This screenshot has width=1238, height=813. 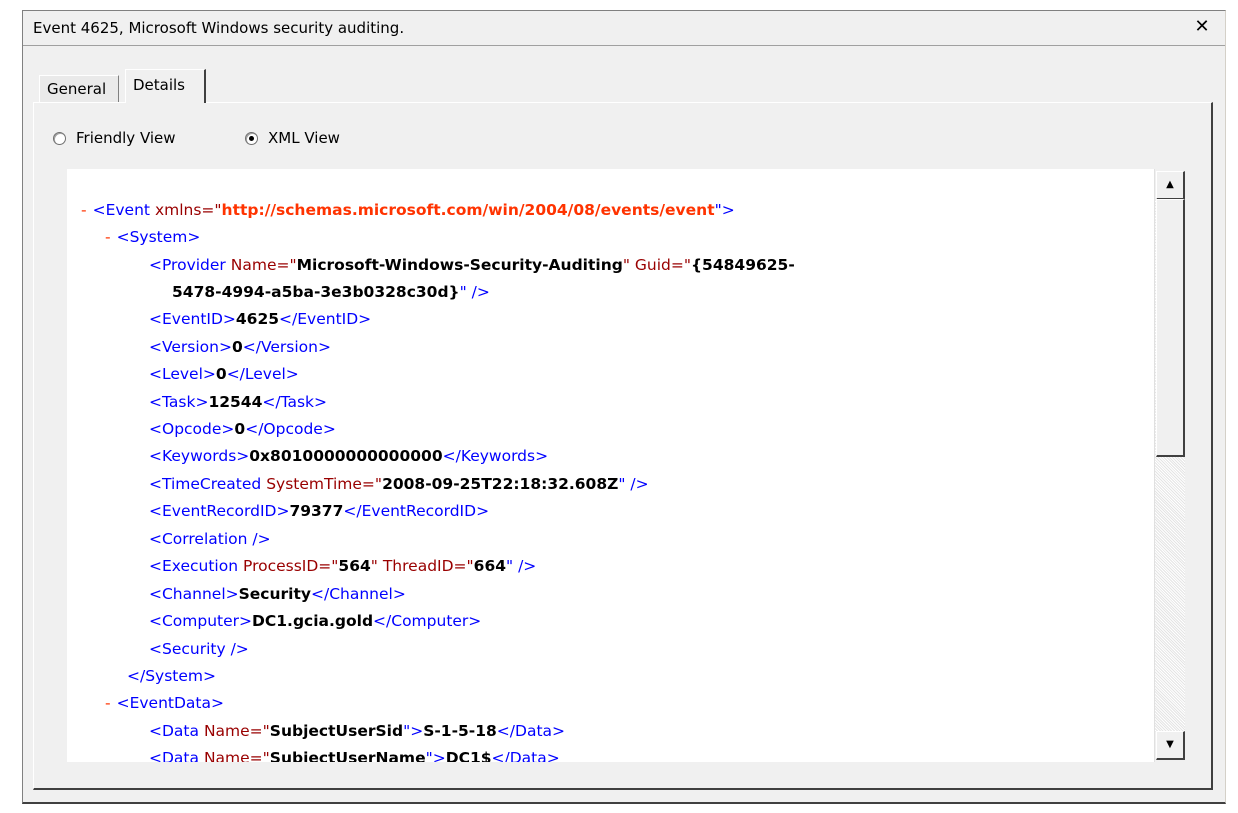 What do you see at coordinates (316, 511) in the screenshot?
I see `xml-value: 79377` at bounding box center [316, 511].